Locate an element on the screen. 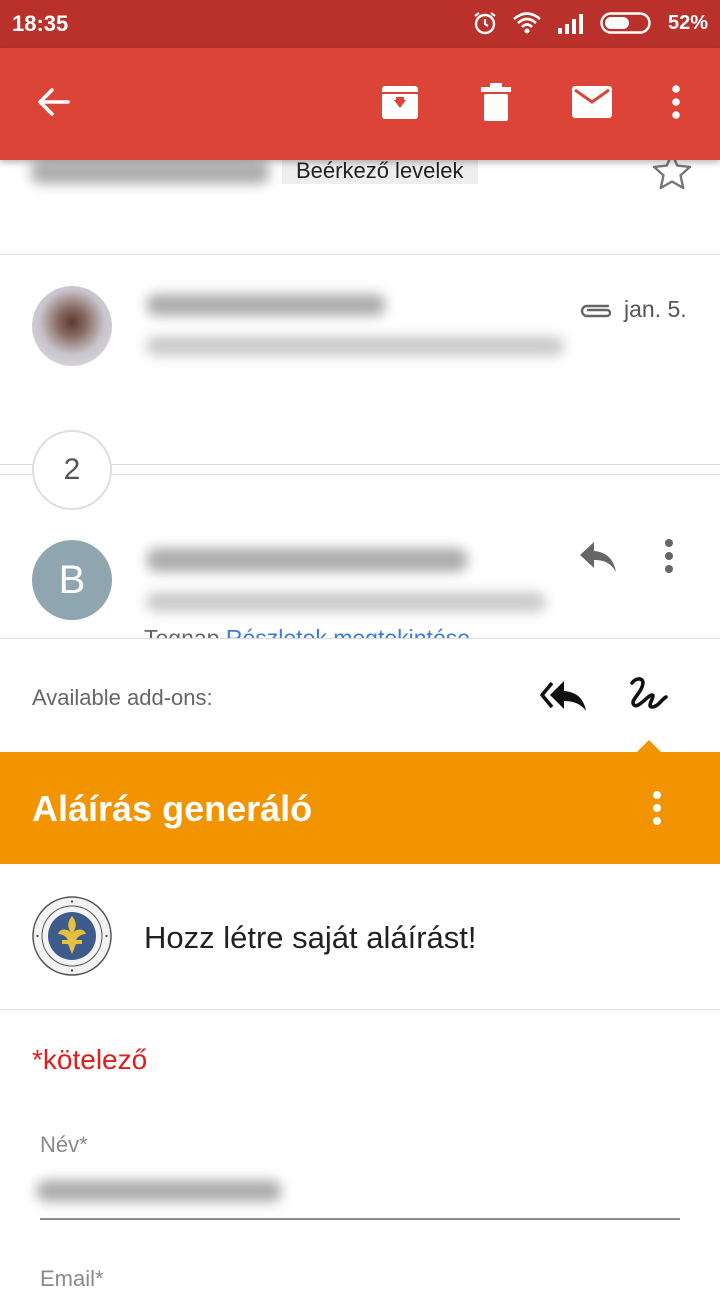 The image size is (720, 1292). addon-title: Aláírás generáló is located at coordinates (172, 808).